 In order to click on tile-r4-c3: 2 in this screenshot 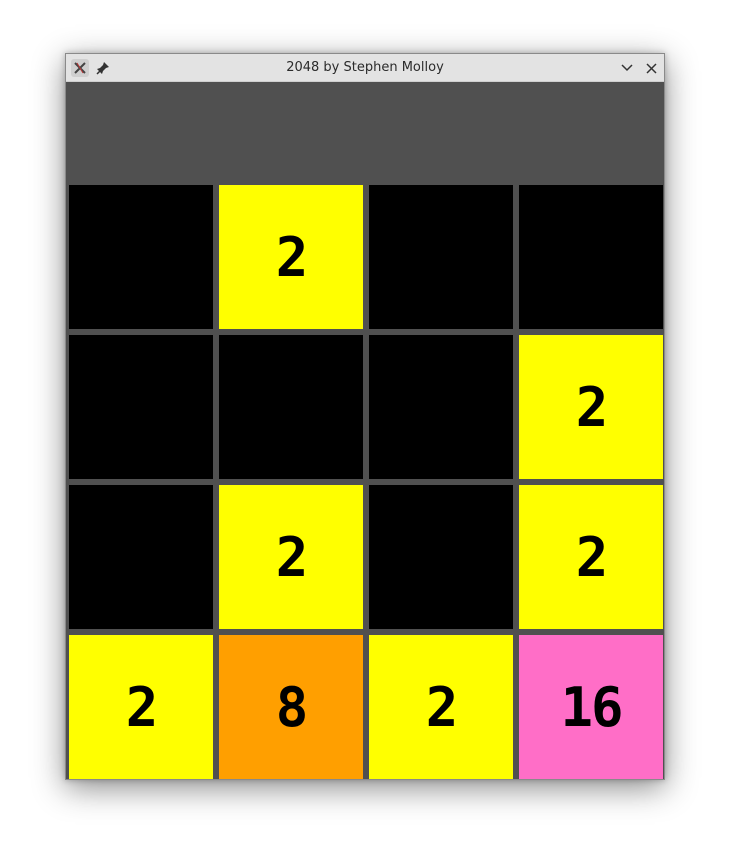, I will do `click(441, 707)`.